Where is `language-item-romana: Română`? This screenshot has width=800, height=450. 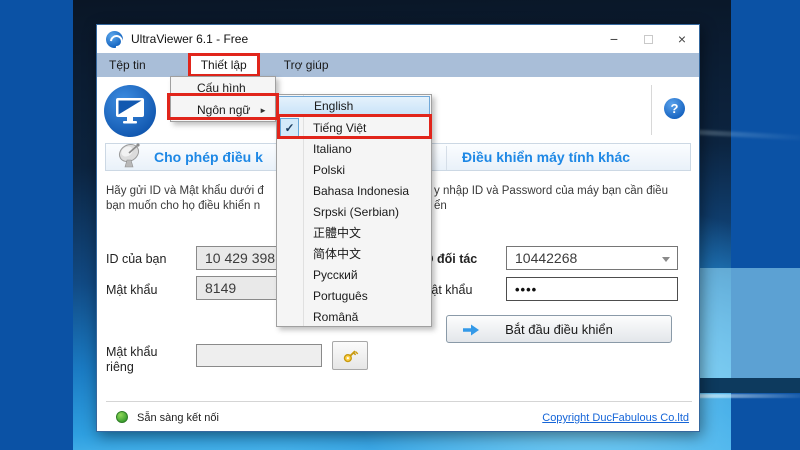 language-item-romana: Română is located at coordinates (354, 316).